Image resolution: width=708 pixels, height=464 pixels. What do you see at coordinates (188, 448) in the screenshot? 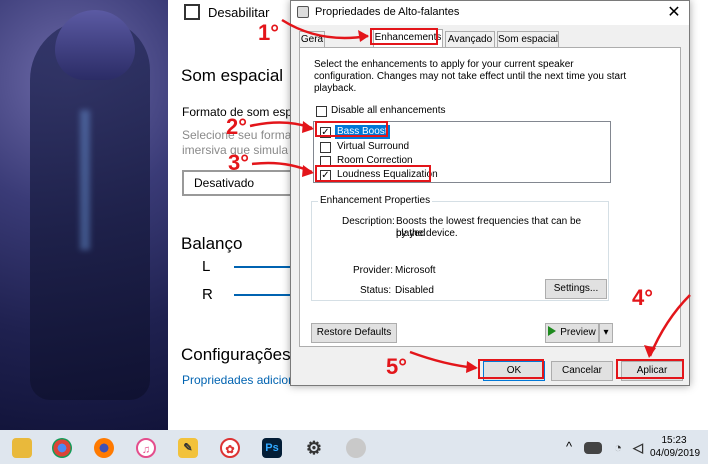
I see `tools-icon: ✎` at bounding box center [188, 448].